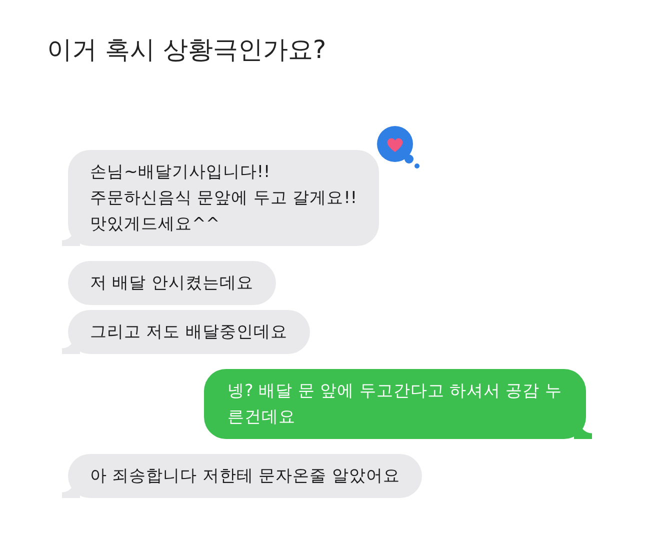  Describe the element at coordinates (187, 50) in the screenshot. I see `page-title: 이거 혹시 상황극인가요?` at that location.